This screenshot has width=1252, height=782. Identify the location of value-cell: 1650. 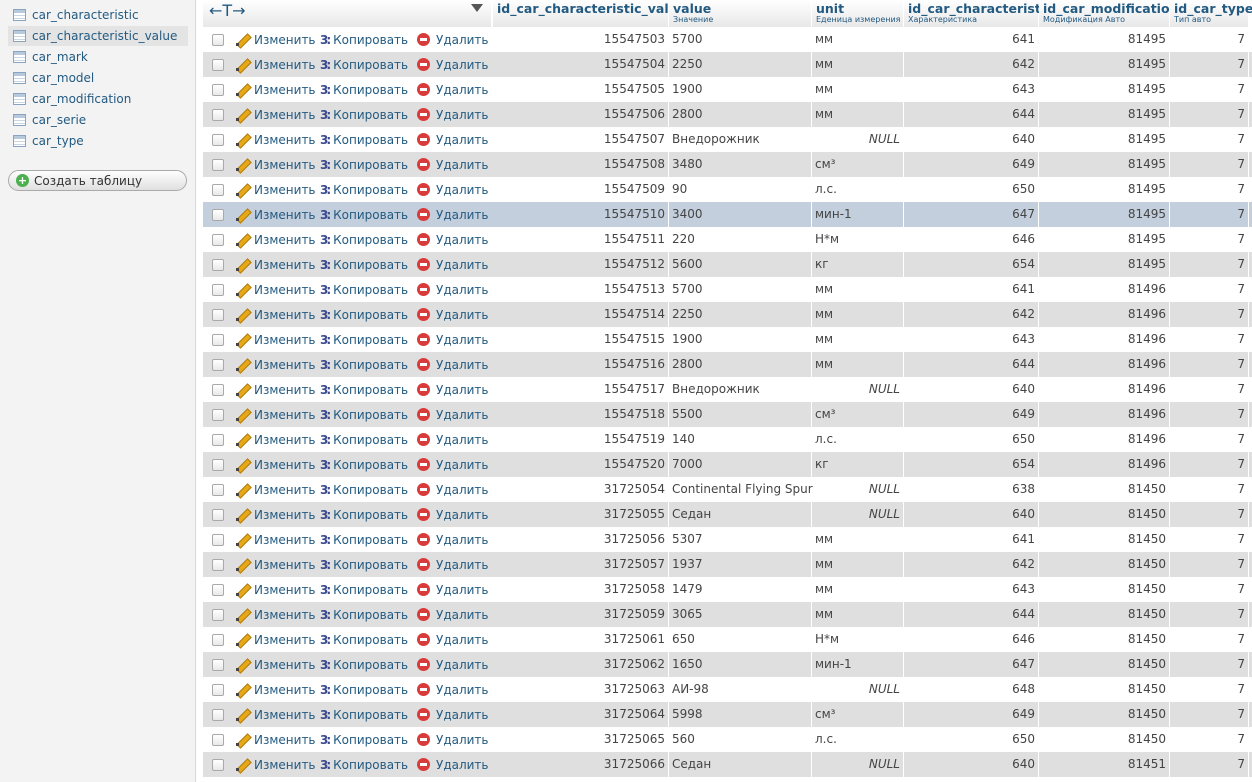
(740, 664).